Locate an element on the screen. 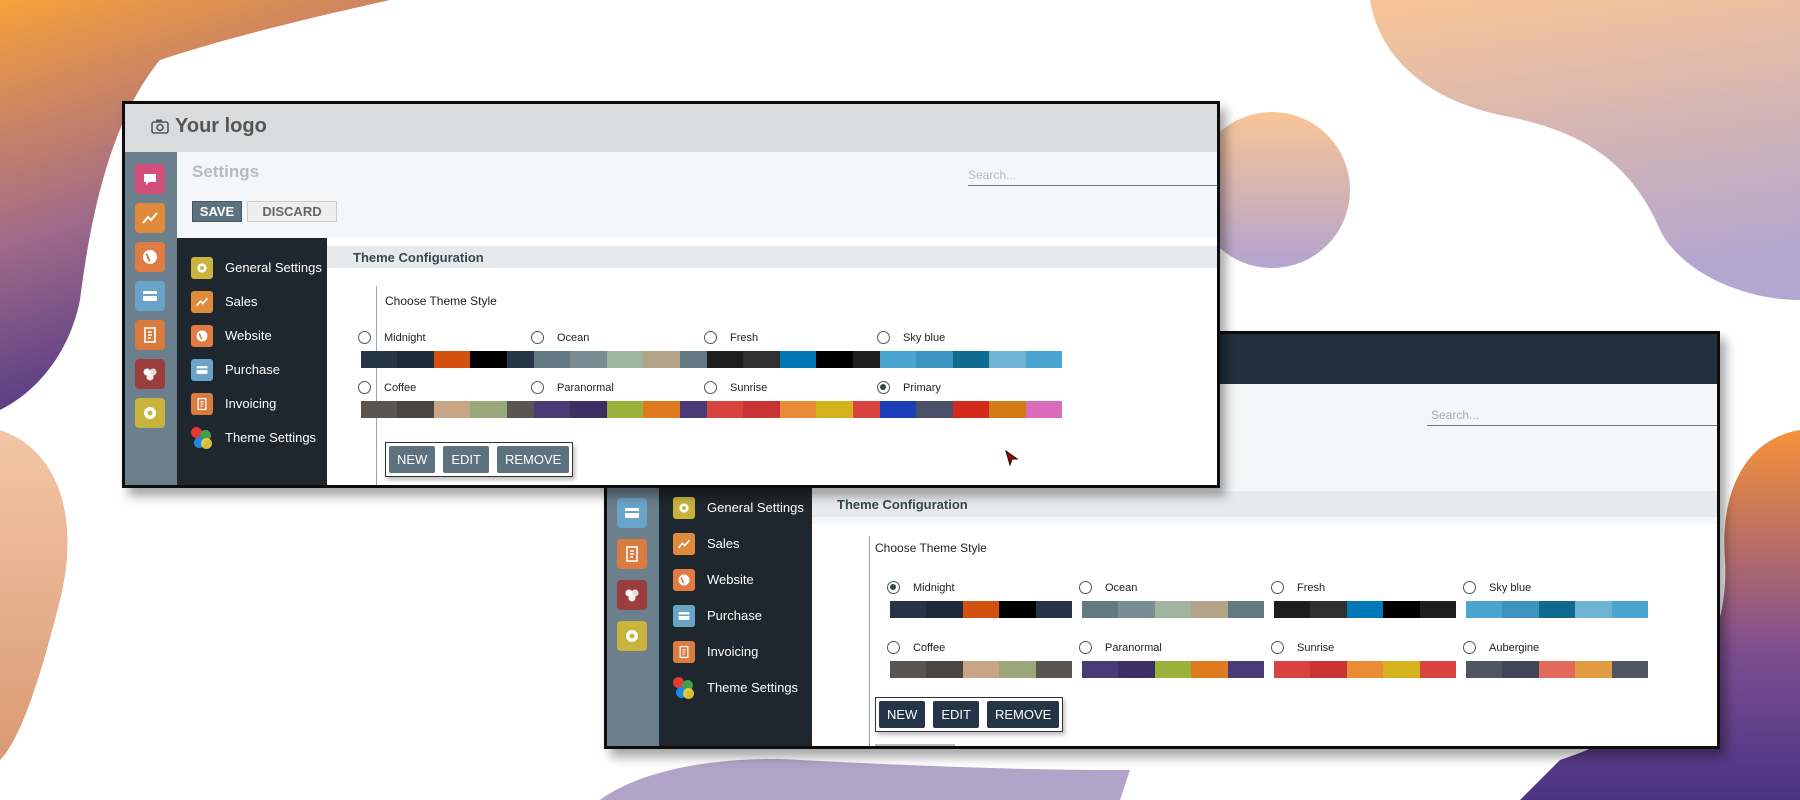 The height and width of the screenshot is (800, 1800). sidebar-item-label: Theme Settings is located at coordinates (271, 437).